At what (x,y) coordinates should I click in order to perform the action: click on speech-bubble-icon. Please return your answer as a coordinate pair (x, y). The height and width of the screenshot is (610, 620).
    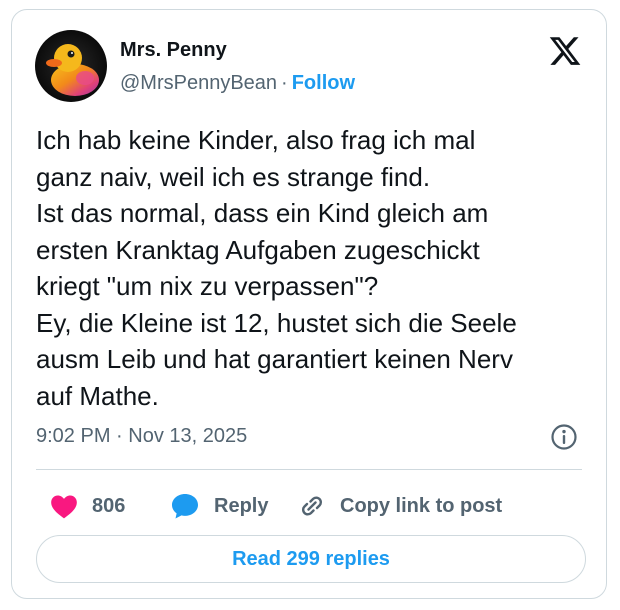
    Looking at the image, I should click on (185, 506).